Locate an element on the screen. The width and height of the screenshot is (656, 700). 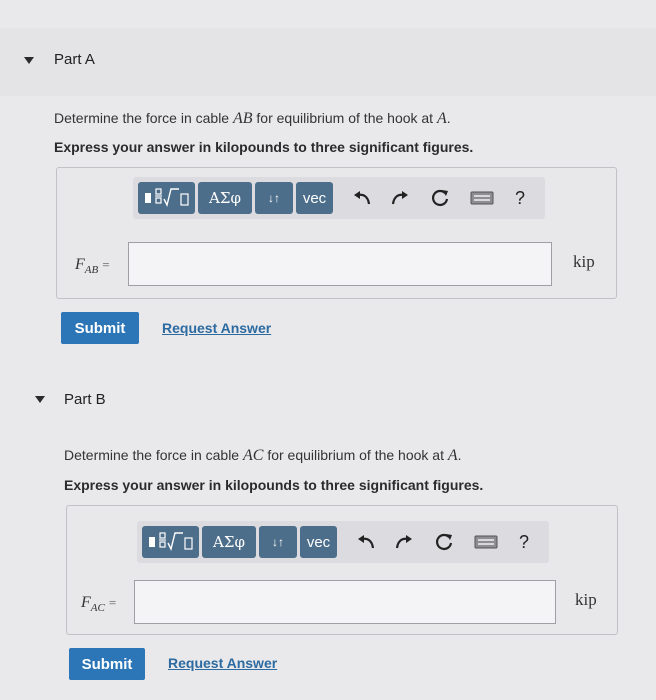
part-b-collapse-toggle is located at coordinates (40, 399).